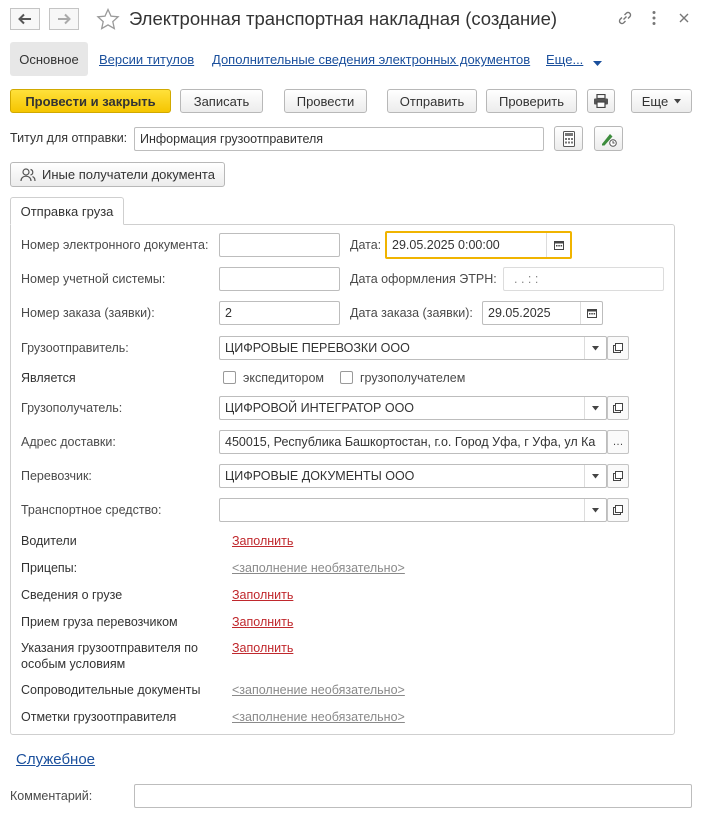  What do you see at coordinates (262, 622) in the screenshot?
I see `acceptance-fill-link: Заполнить` at bounding box center [262, 622].